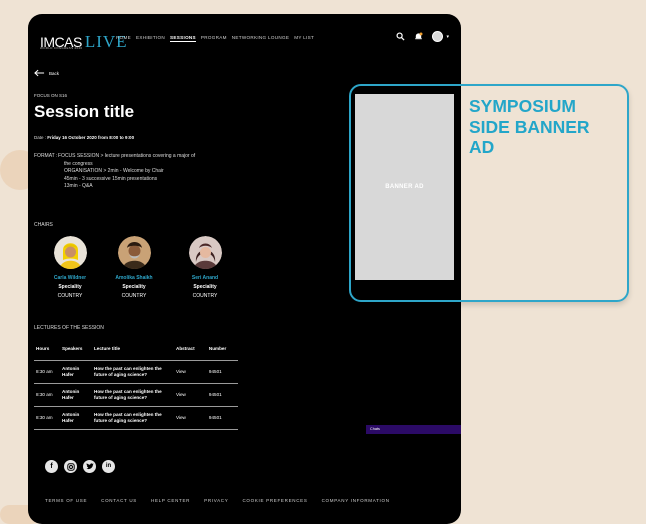 The image size is (646, 524). I want to click on col-number: Number, so click(222, 349).